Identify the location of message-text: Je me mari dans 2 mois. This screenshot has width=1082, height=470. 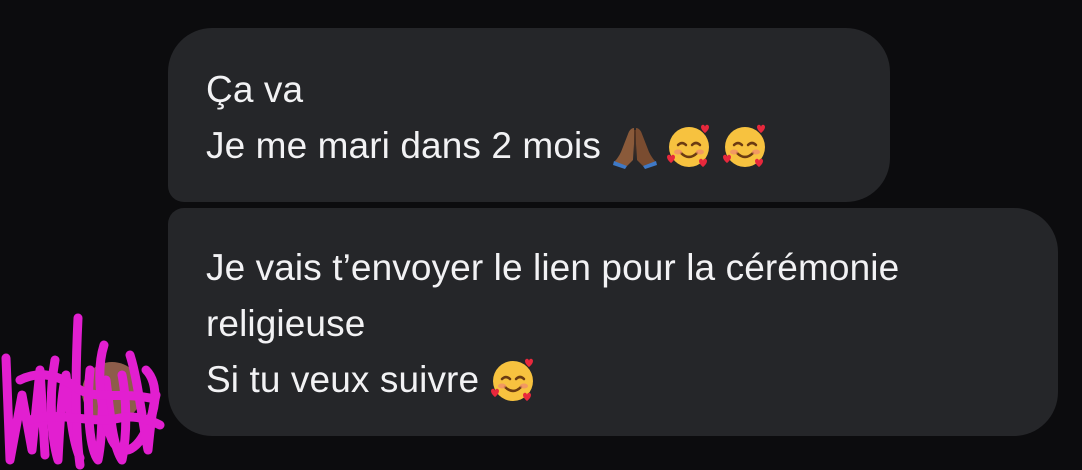
(403, 145).